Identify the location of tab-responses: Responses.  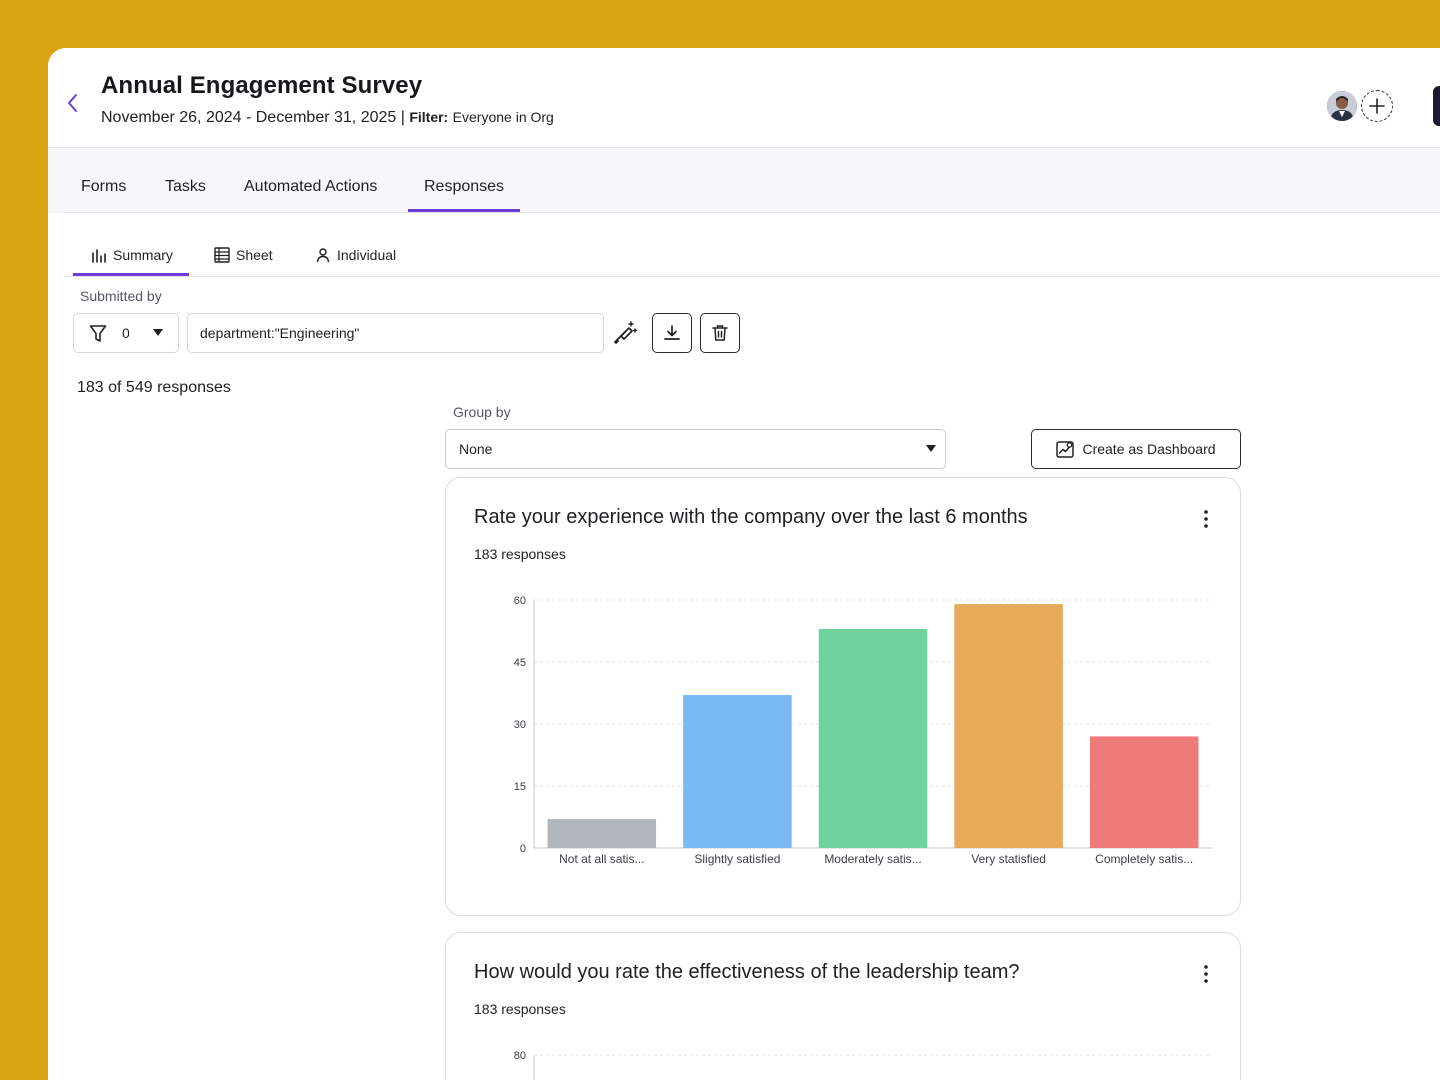
(464, 195).